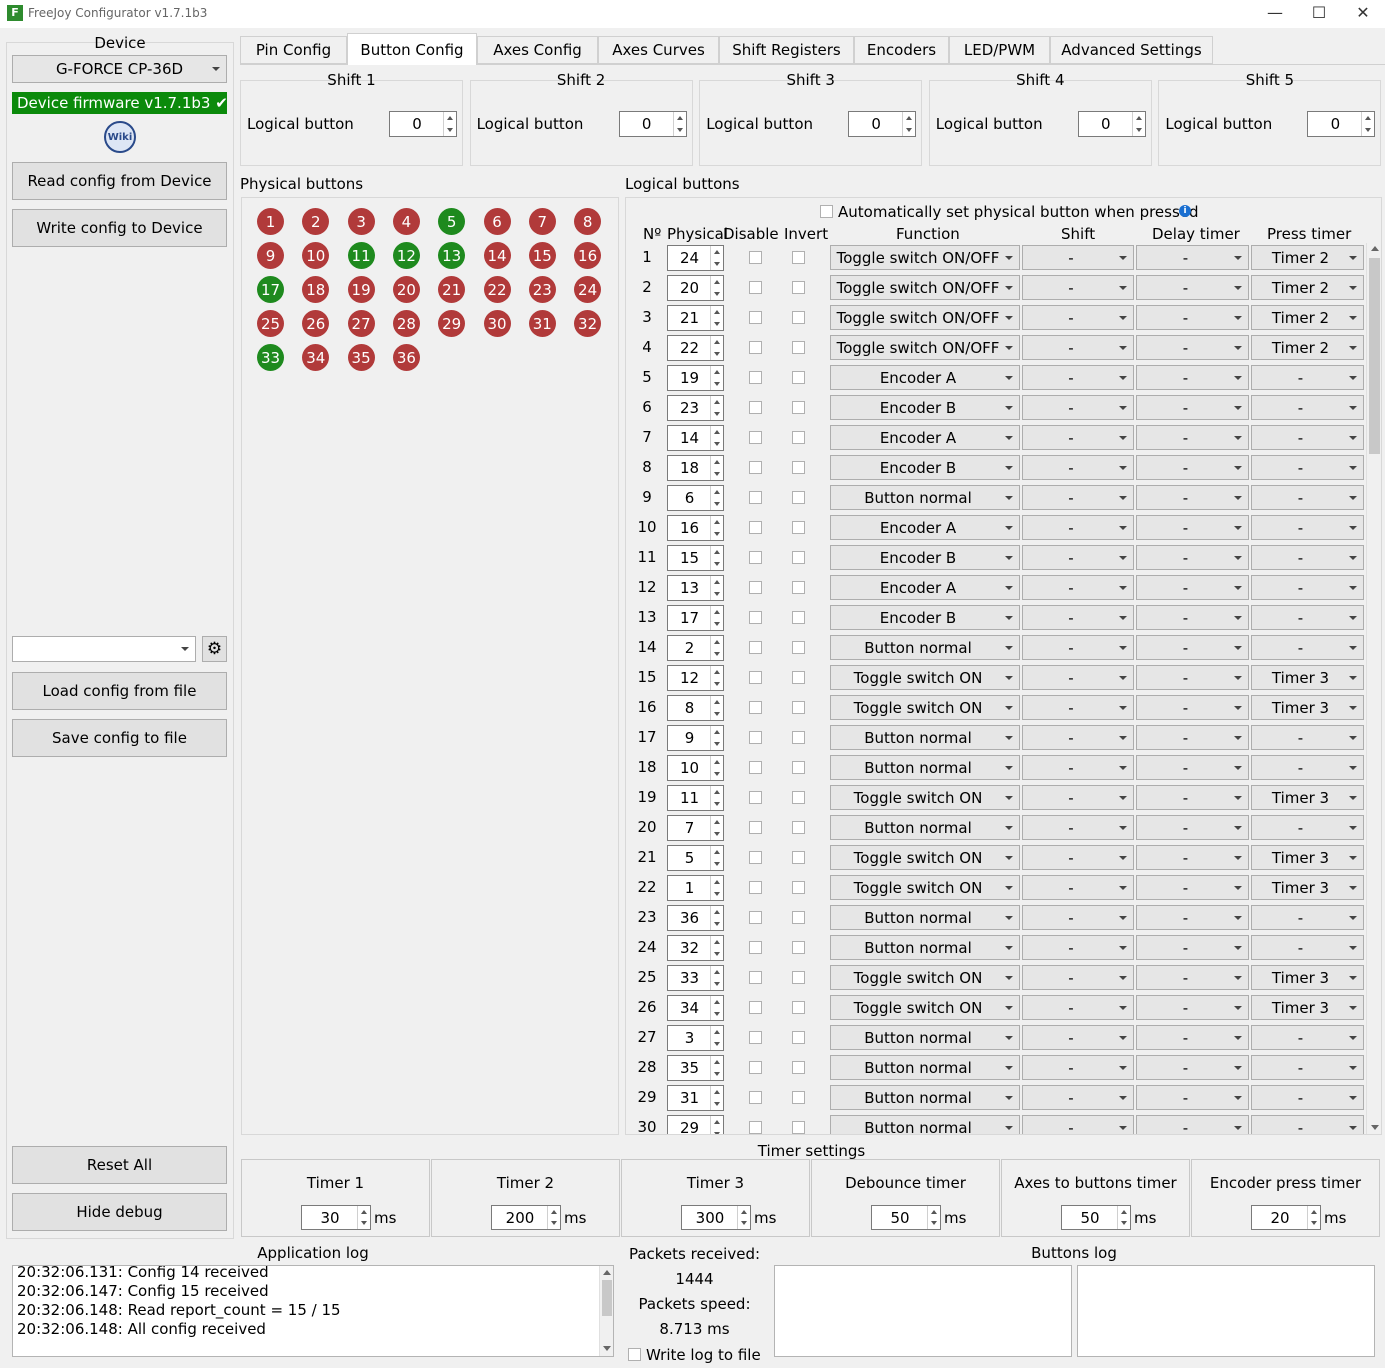 This screenshot has height=1368, width=1385. I want to click on write-config-button: Write config to Device, so click(119, 228).